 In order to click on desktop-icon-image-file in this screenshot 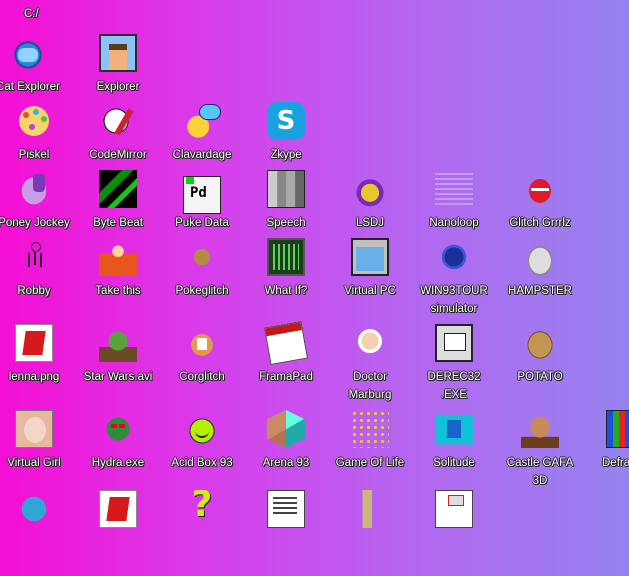, I will do `click(118, 533)`.